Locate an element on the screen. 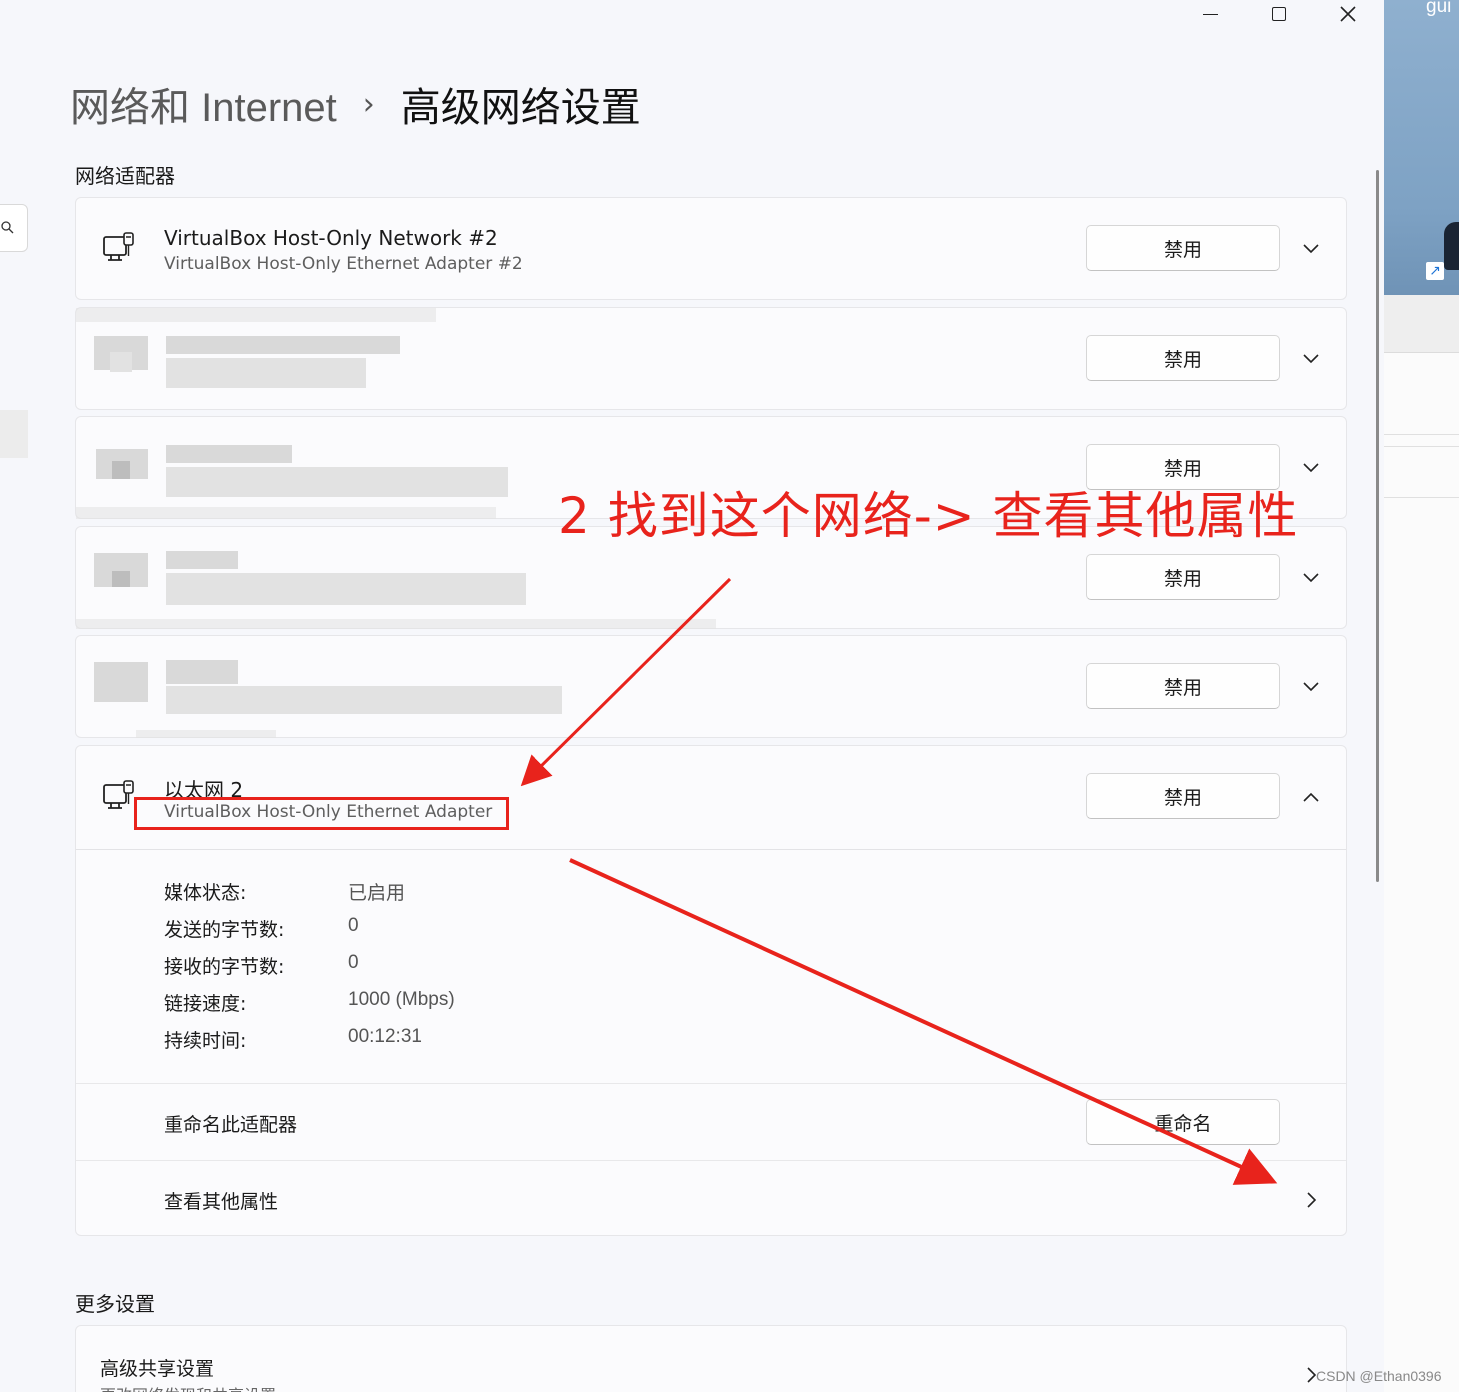 Image resolution: width=1459 pixels, height=1392 pixels. close-button is located at coordinates (1348, 14).